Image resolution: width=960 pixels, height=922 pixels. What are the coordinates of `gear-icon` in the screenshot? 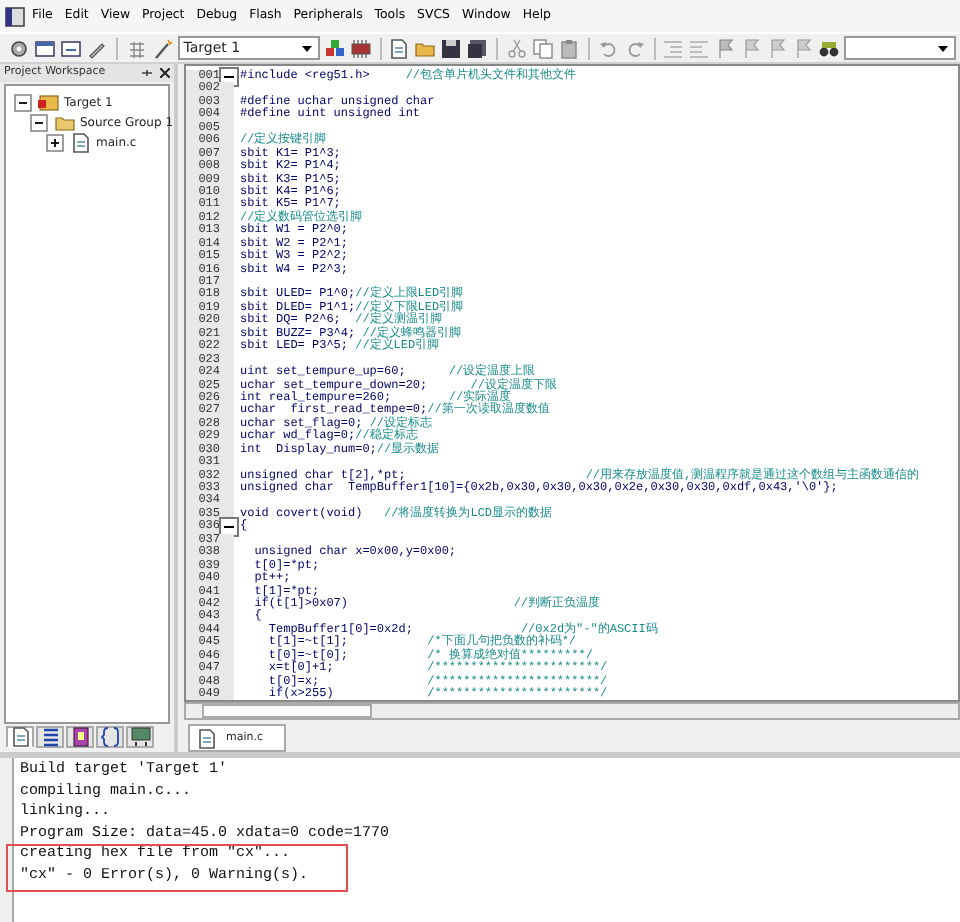 It's located at (19, 48).